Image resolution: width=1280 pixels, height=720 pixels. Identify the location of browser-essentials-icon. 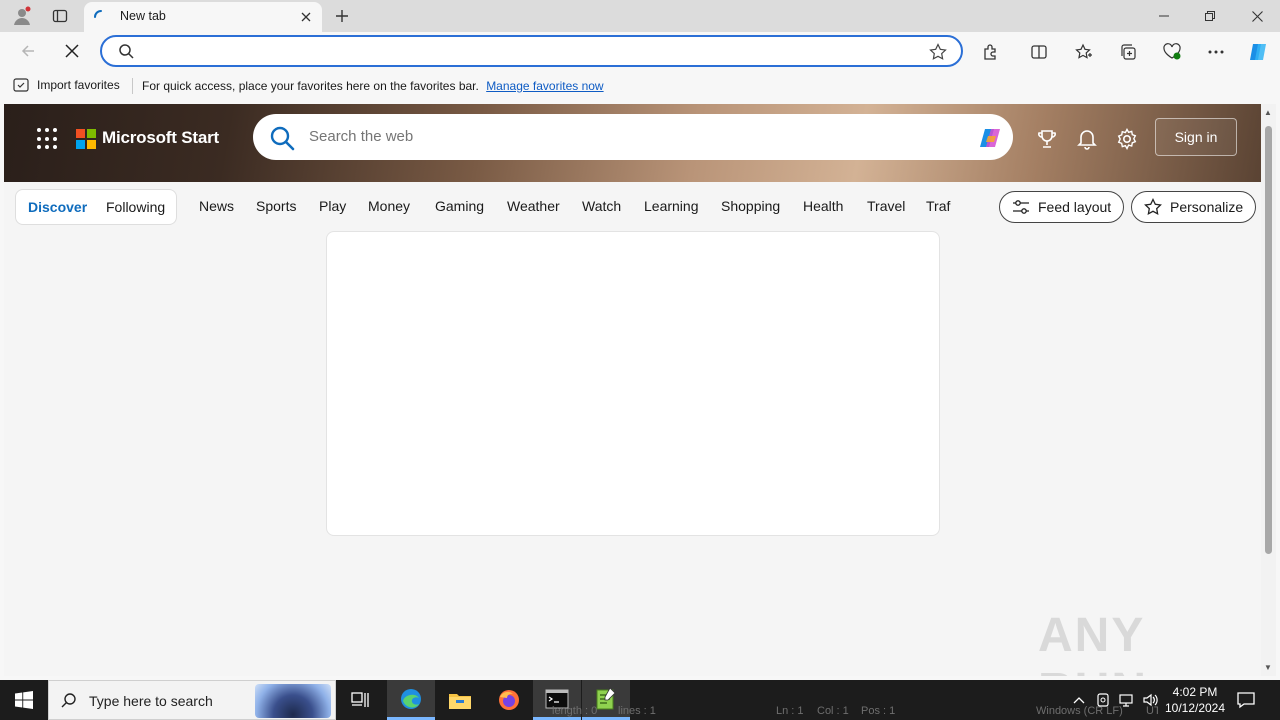
(1172, 52).